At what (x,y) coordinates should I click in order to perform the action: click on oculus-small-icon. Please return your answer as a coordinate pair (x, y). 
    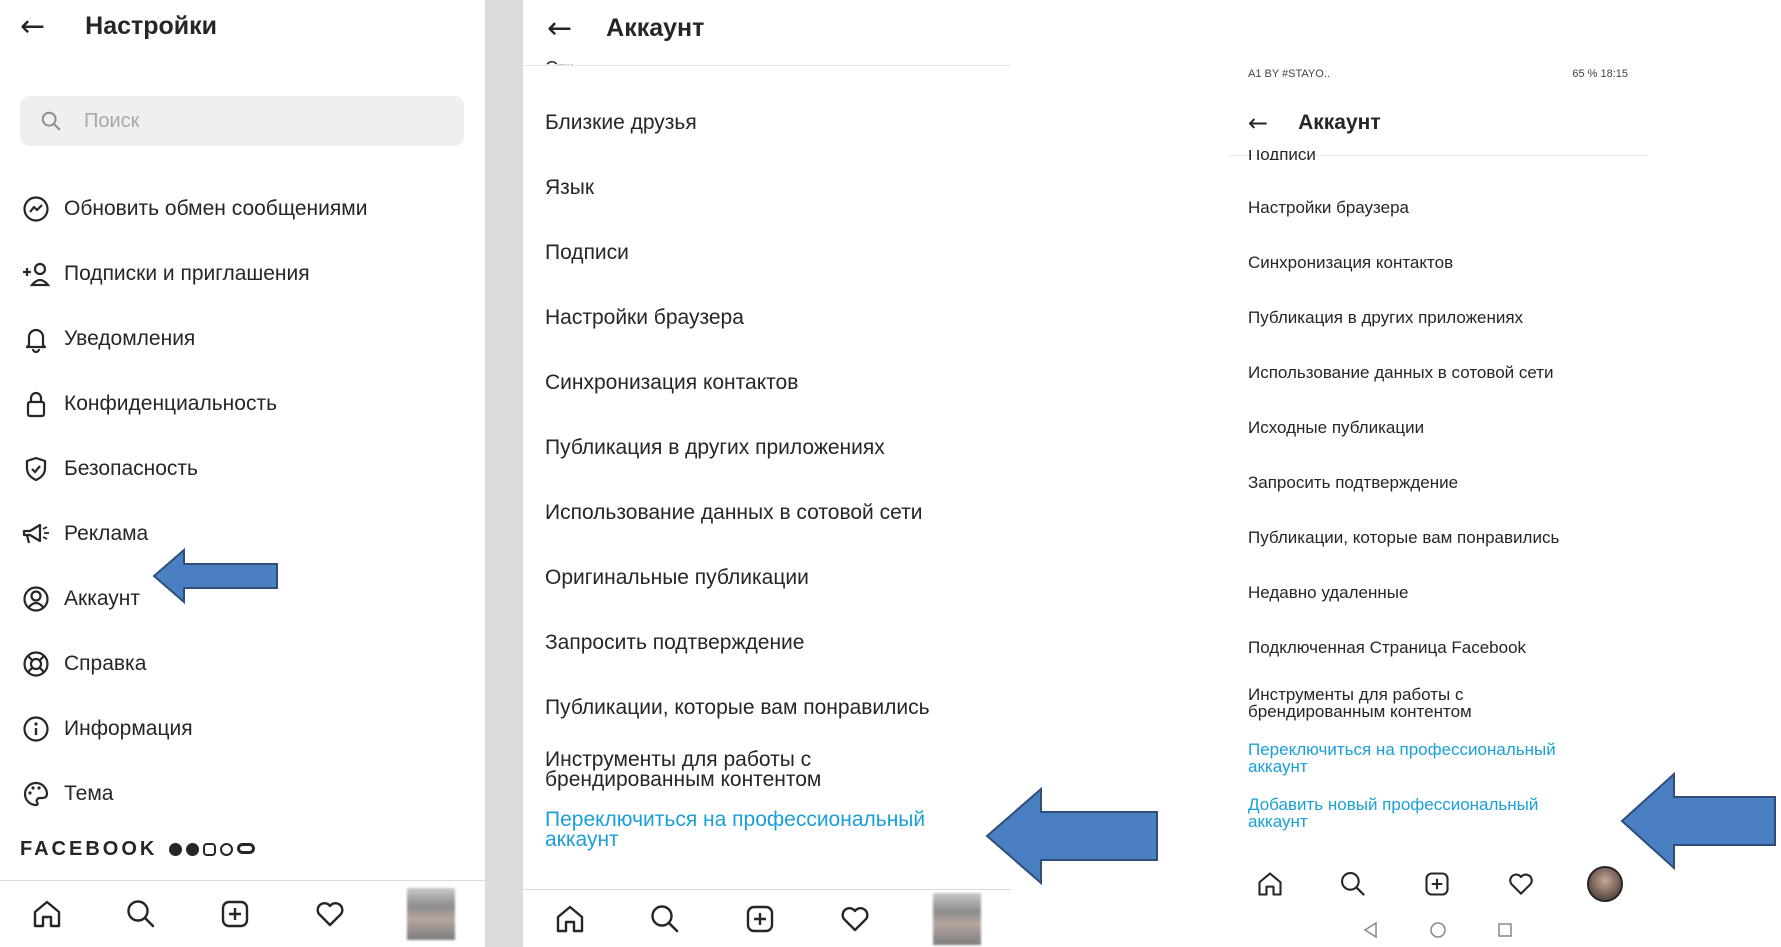
    Looking at the image, I should click on (246, 848).